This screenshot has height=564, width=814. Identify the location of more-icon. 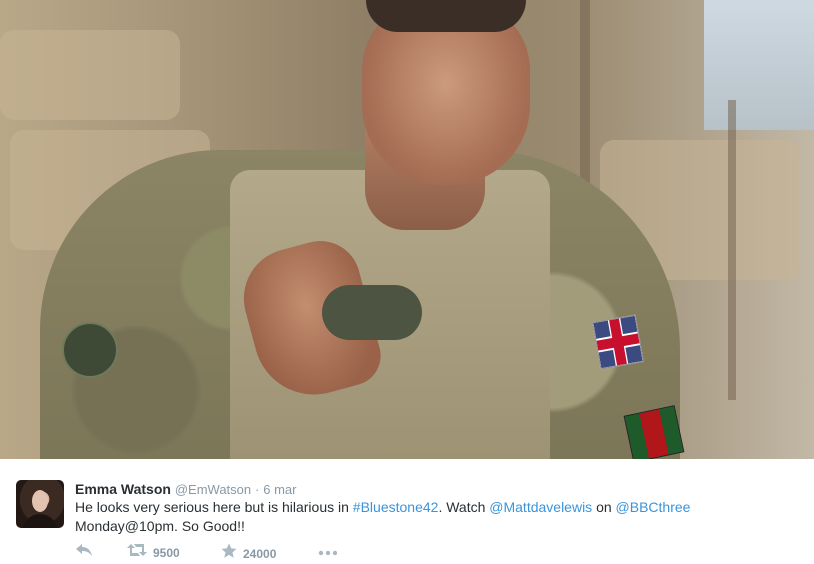
(328, 552).